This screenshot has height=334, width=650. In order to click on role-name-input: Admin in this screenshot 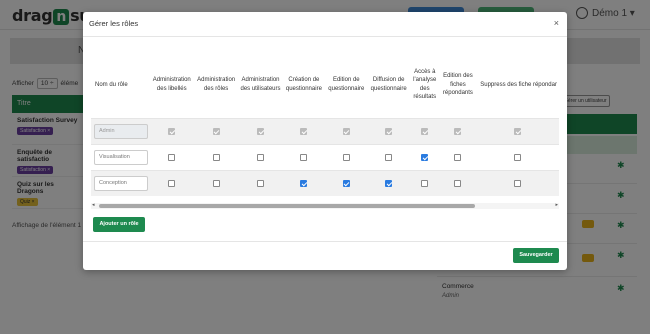, I will do `click(121, 131)`.